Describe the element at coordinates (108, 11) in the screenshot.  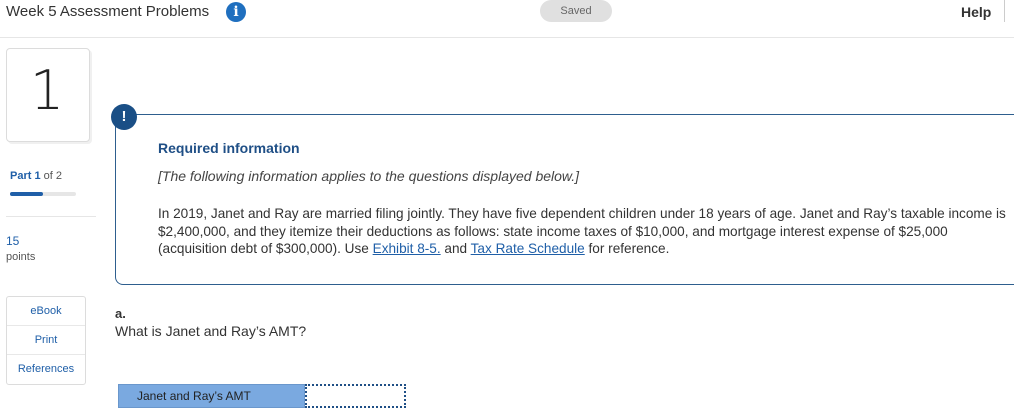
I see `assignment-title: Week 5 Assessment Problems` at that location.